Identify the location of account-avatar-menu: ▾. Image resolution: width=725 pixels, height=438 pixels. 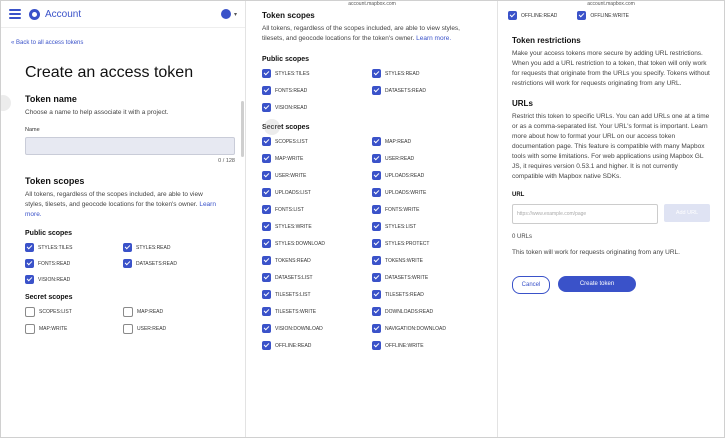
(228, 14).